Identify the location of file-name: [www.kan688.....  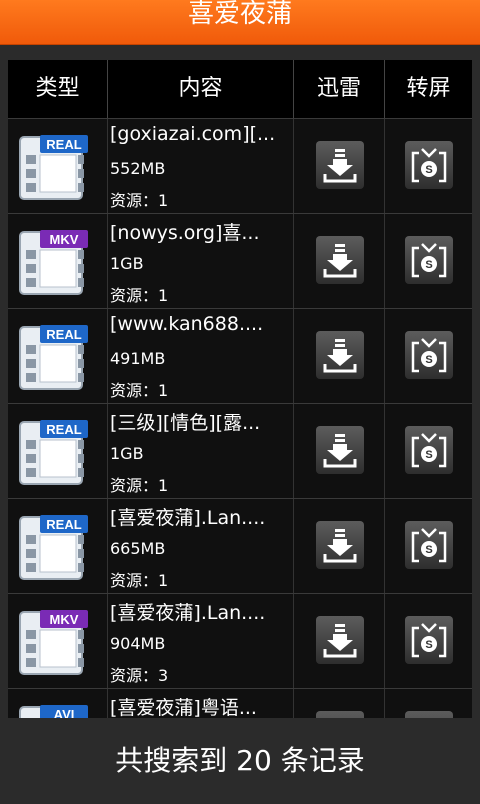
(187, 324).